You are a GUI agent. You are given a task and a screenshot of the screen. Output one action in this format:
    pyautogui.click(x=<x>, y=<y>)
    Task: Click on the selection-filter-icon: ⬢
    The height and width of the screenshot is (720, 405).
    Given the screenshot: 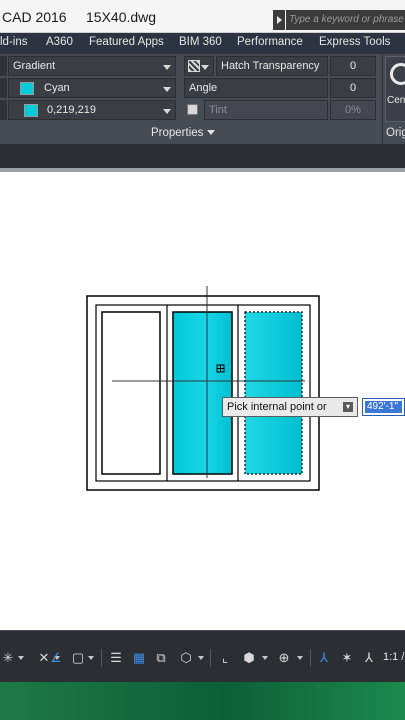 What is the action you would take?
    pyautogui.click(x=249, y=658)
    